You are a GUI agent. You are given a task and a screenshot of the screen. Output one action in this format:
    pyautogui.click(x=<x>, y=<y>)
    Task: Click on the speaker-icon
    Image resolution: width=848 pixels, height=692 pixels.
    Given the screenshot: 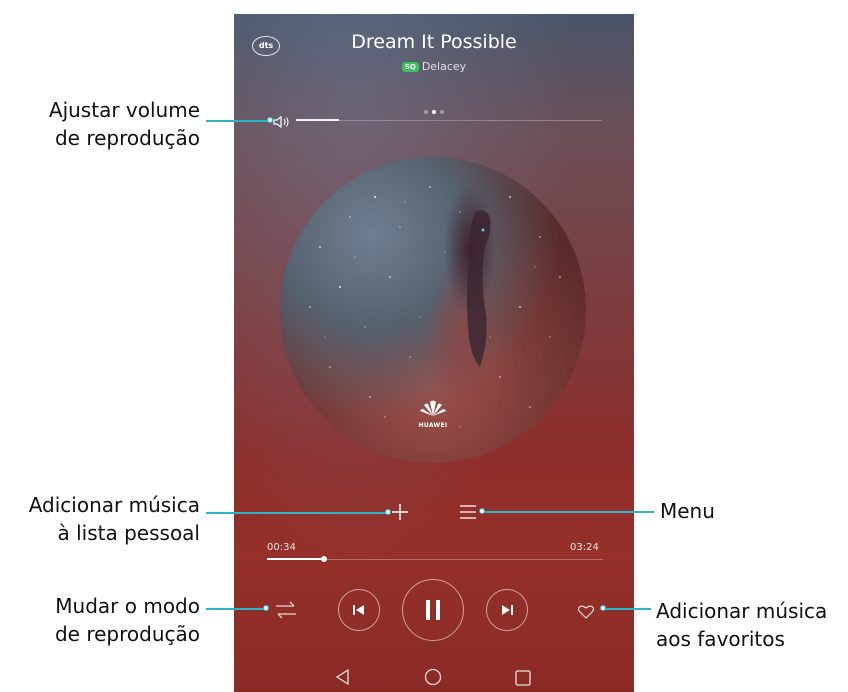 What is the action you would take?
    pyautogui.click(x=283, y=122)
    